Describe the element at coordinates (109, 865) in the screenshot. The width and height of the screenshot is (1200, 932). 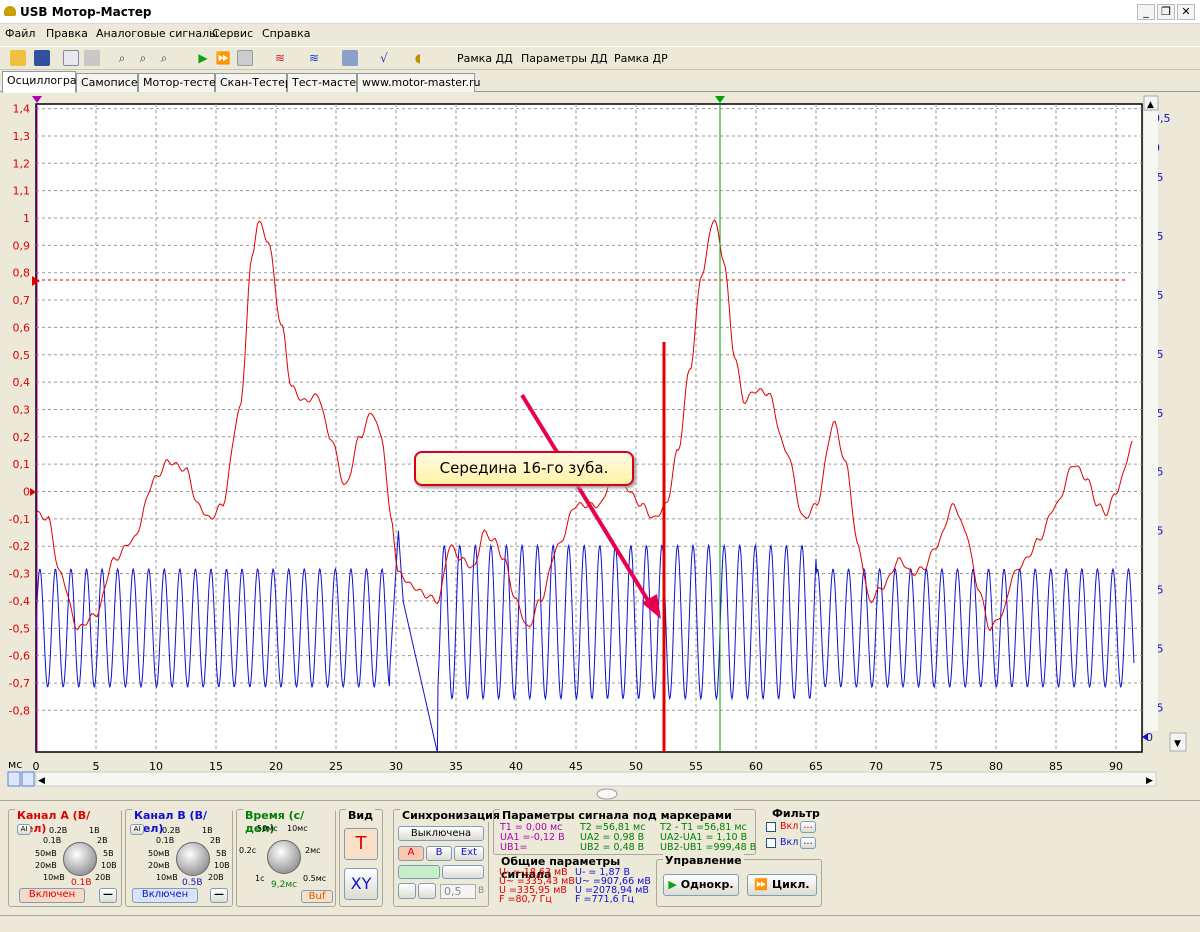
I see `scale-label: 10В` at that location.